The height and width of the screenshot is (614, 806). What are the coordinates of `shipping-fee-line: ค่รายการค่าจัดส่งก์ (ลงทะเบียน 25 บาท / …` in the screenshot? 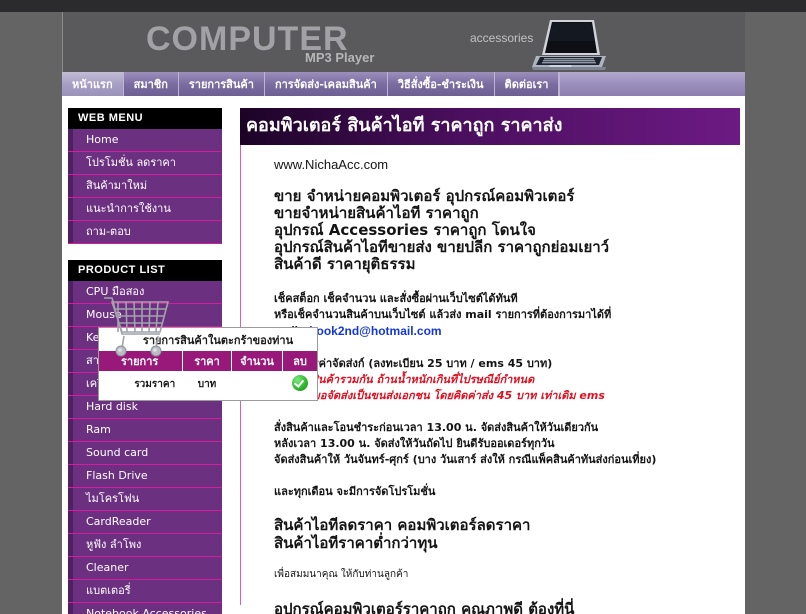 It's located at (413, 363).